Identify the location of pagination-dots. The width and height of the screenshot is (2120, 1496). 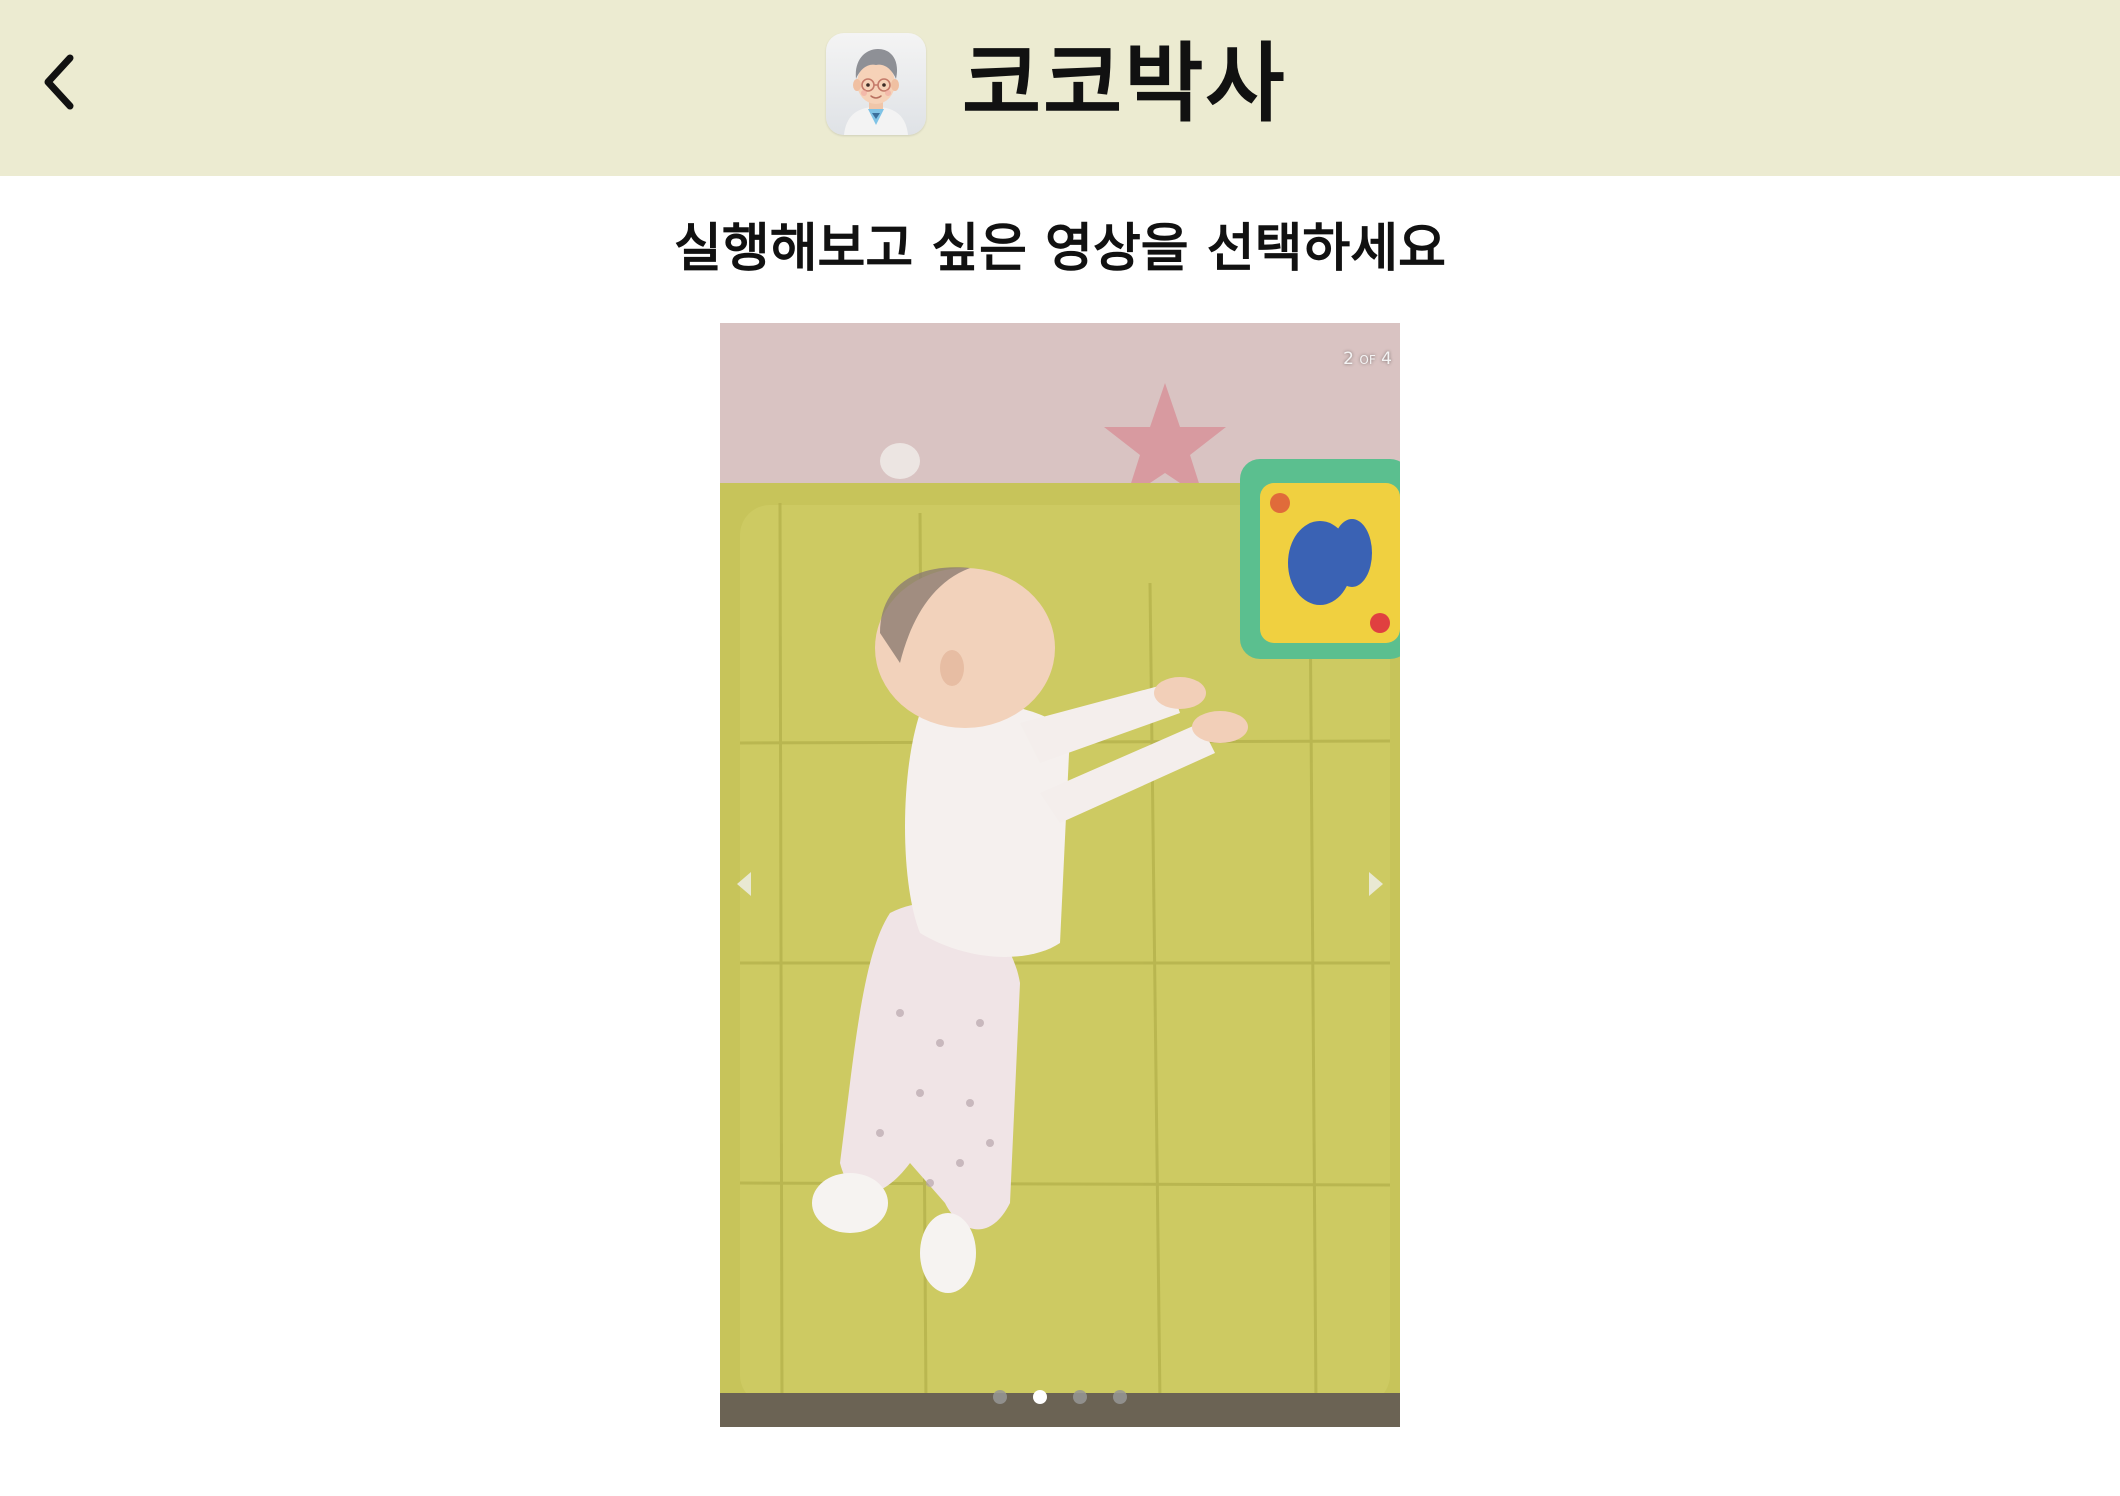
(1060, 1397).